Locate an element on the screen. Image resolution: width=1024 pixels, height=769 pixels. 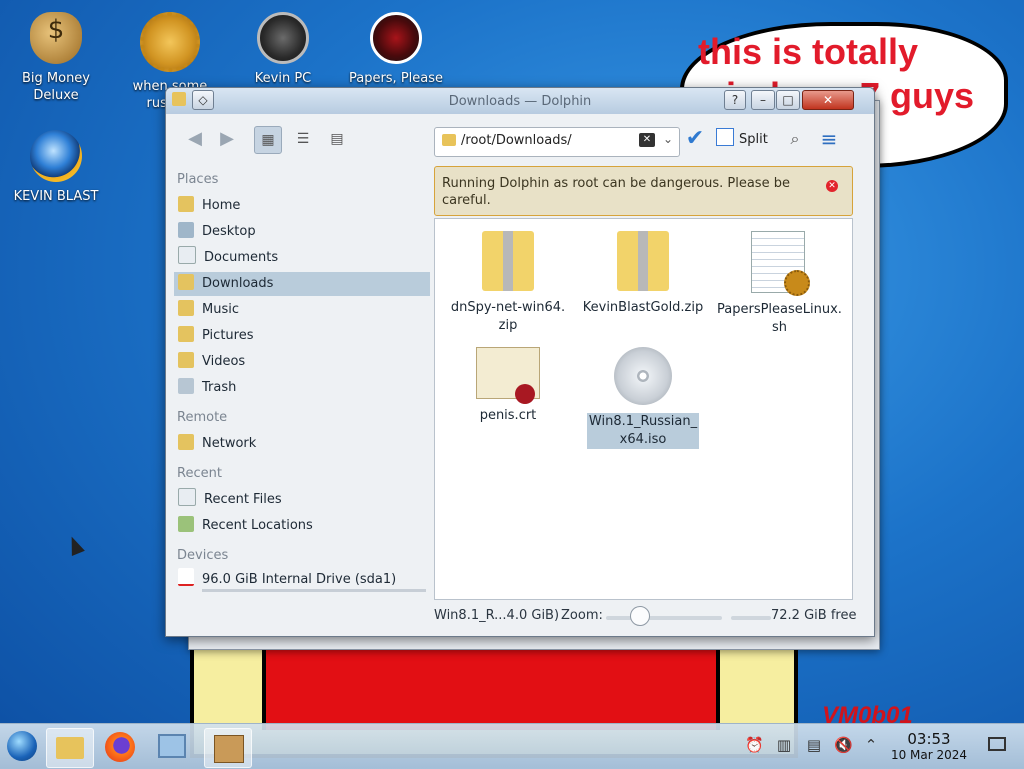
desktop-icon-kevin-blast: KEVIN BLAST is located at coordinates (56, 167).